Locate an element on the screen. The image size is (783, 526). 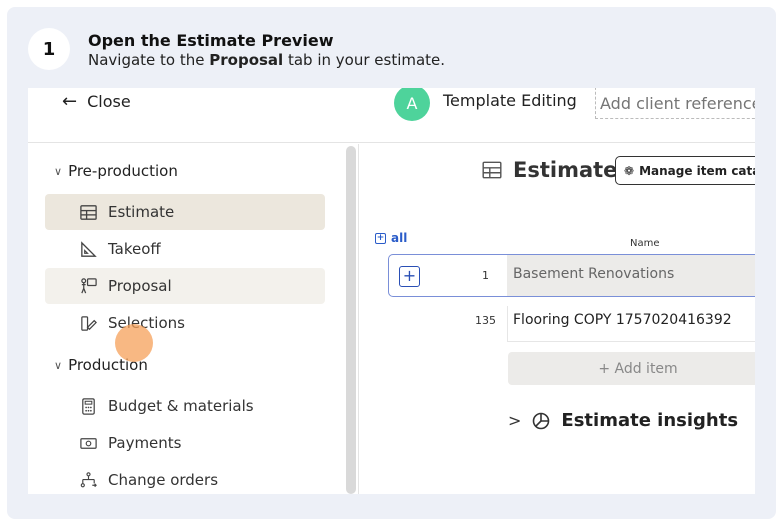
sidebar-item-selections: Selections is located at coordinates (185, 323).